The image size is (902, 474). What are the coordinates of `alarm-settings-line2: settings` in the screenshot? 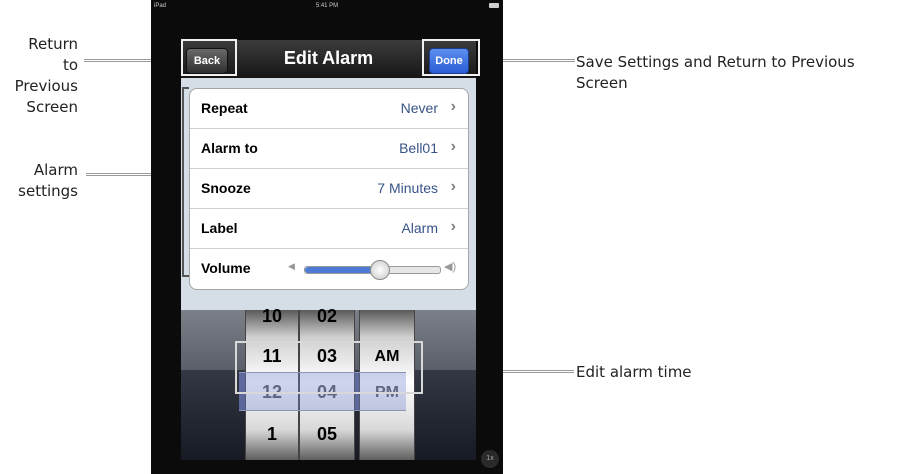 It's located at (48, 191).